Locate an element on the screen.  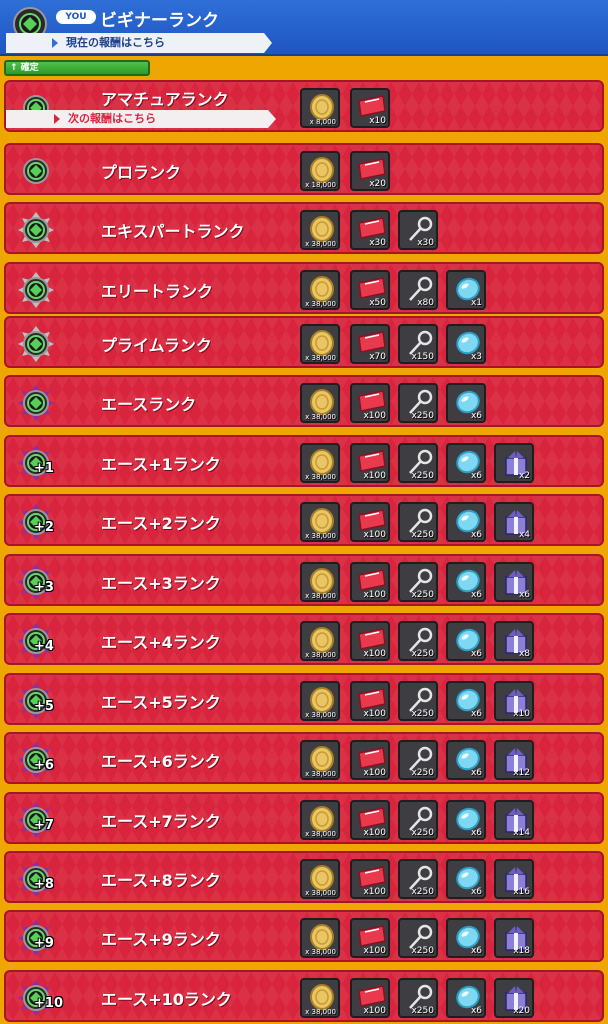
reward-item-gem: x3 is located at coordinates (466, 344).